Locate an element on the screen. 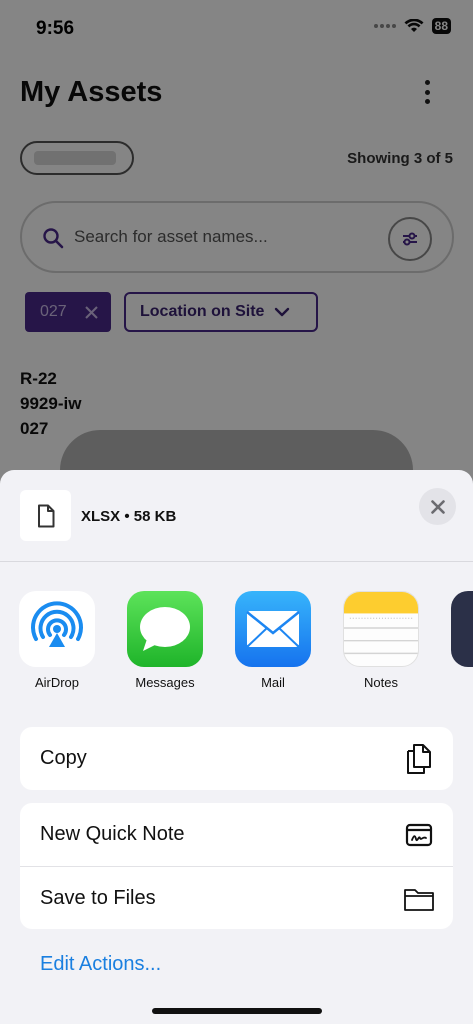  share-app-messages: Messages is located at coordinates (165, 640).